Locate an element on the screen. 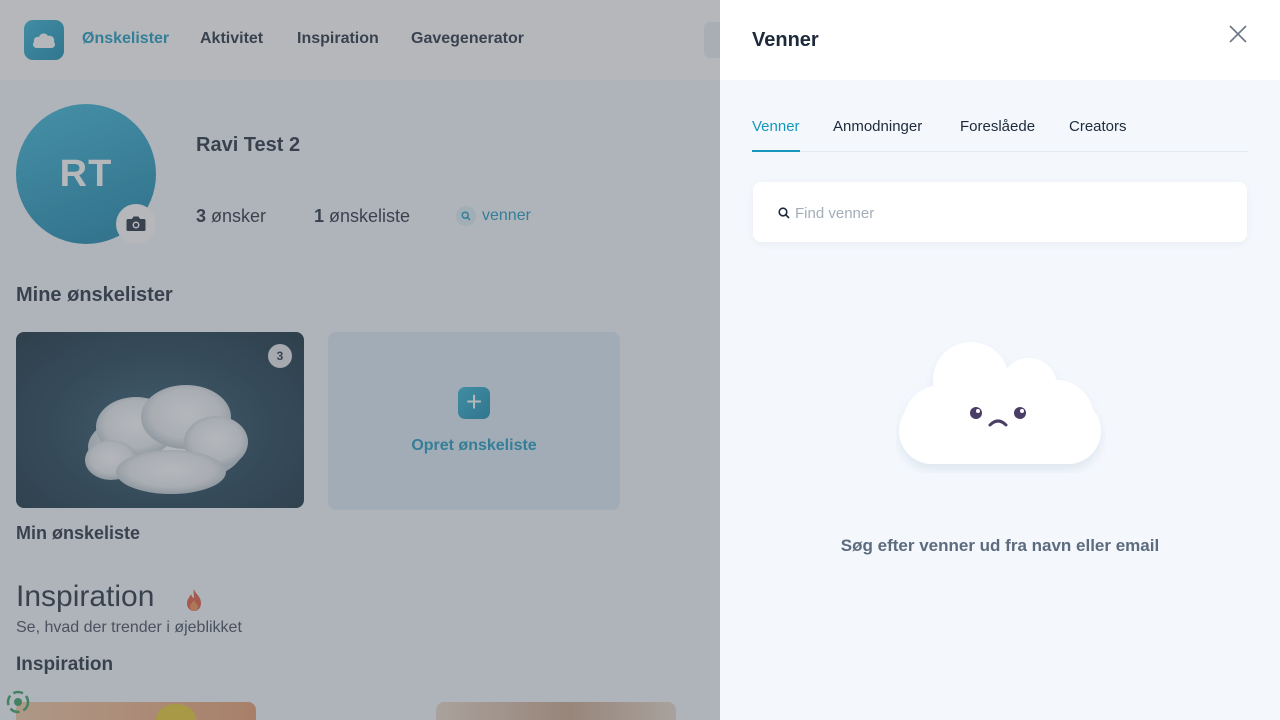 The height and width of the screenshot is (720, 1280). tab-friends: Venner is located at coordinates (776, 135).